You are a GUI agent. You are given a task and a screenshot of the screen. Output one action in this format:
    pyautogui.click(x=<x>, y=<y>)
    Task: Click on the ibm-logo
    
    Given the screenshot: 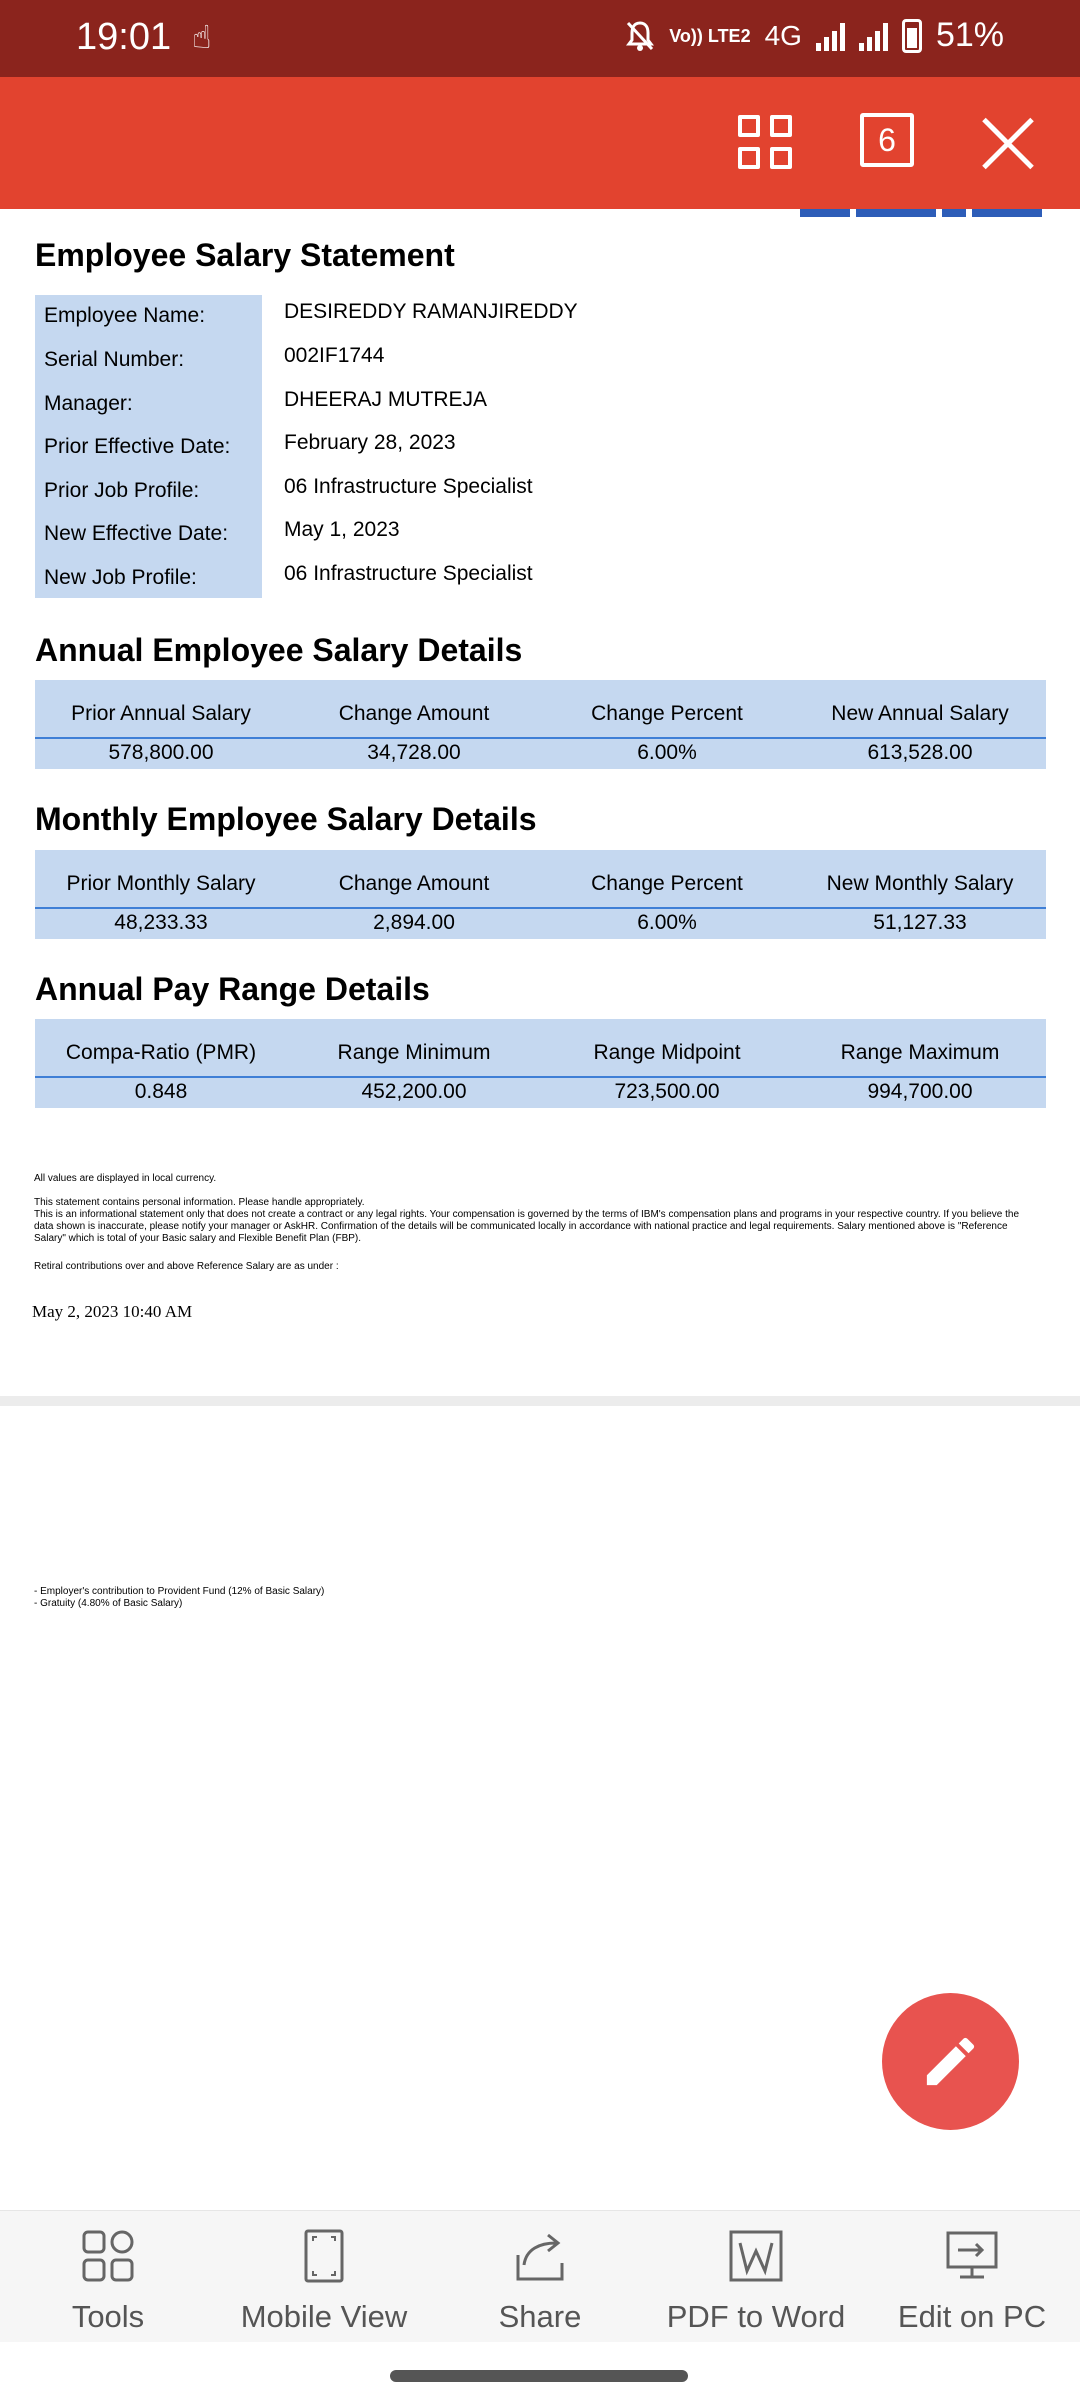 What is the action you would take?
    pyautogui.click(x=922, y=213)
    